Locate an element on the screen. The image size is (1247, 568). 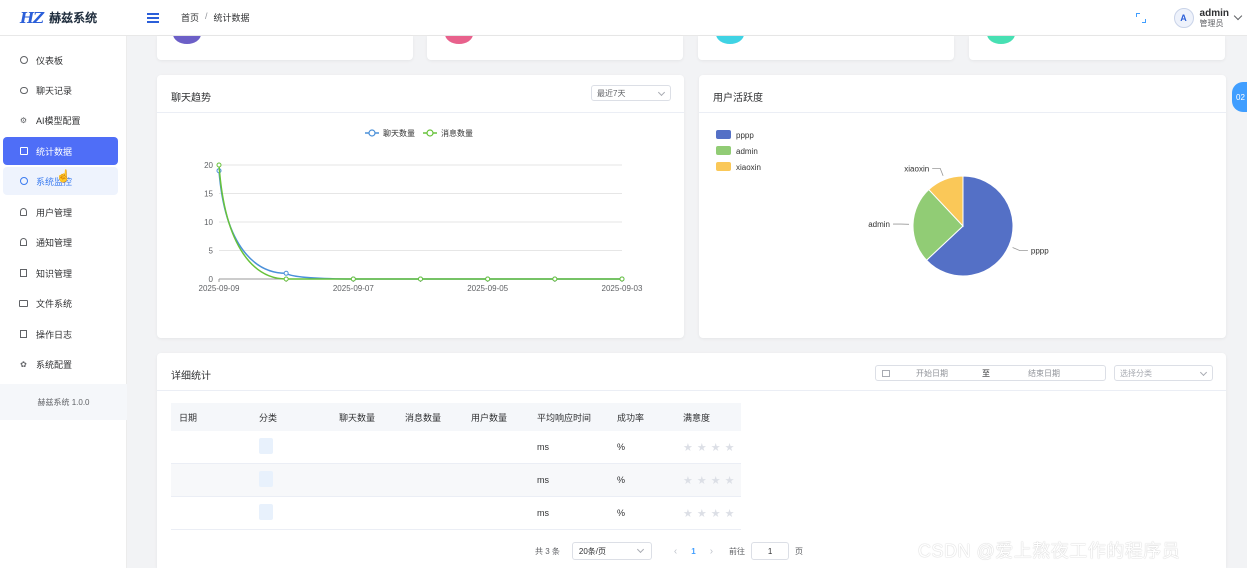
x-tick-label: 2025-09-05 is located at coordinates (487, 288).